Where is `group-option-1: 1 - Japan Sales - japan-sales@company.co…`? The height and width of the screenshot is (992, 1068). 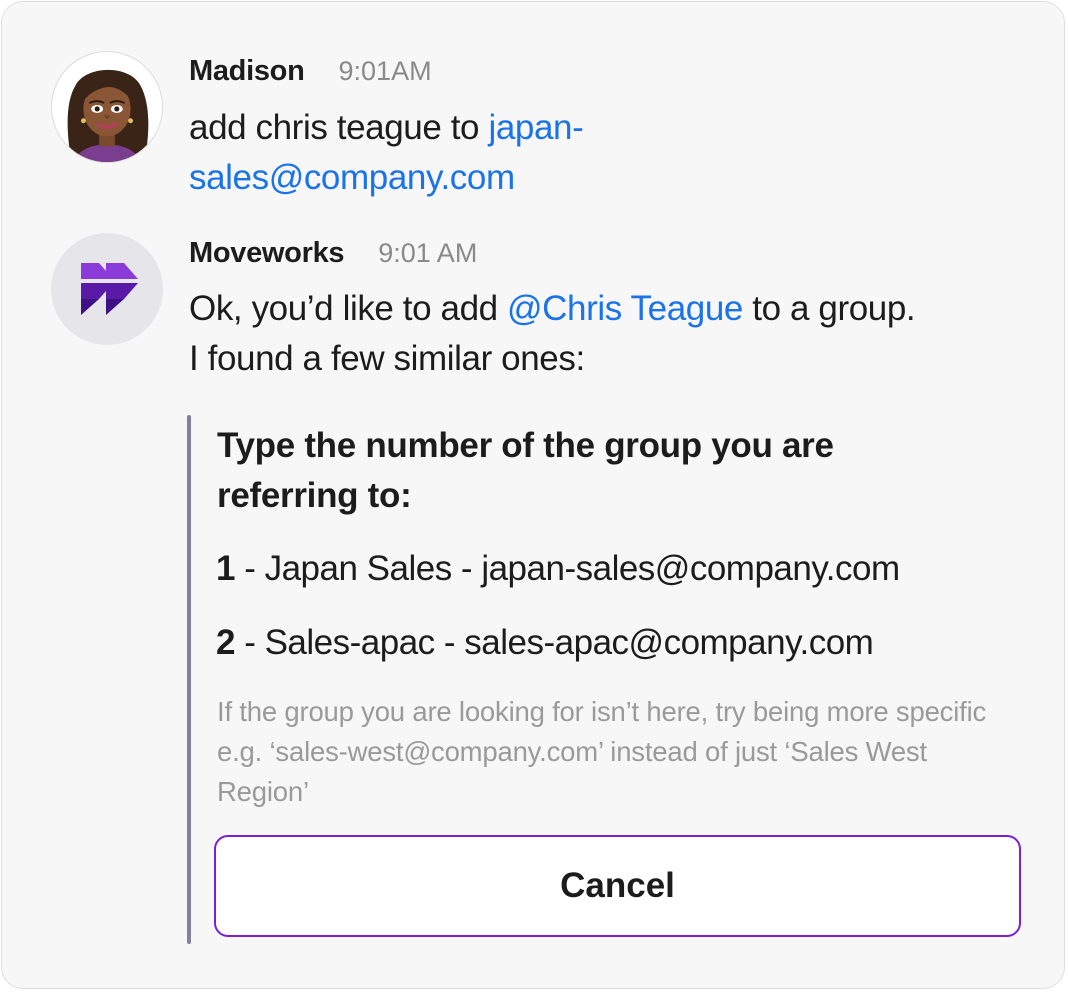 group-option-1: 1 - Japan Sales - japan-sales@company.co… is located at coordinates (558, 569).